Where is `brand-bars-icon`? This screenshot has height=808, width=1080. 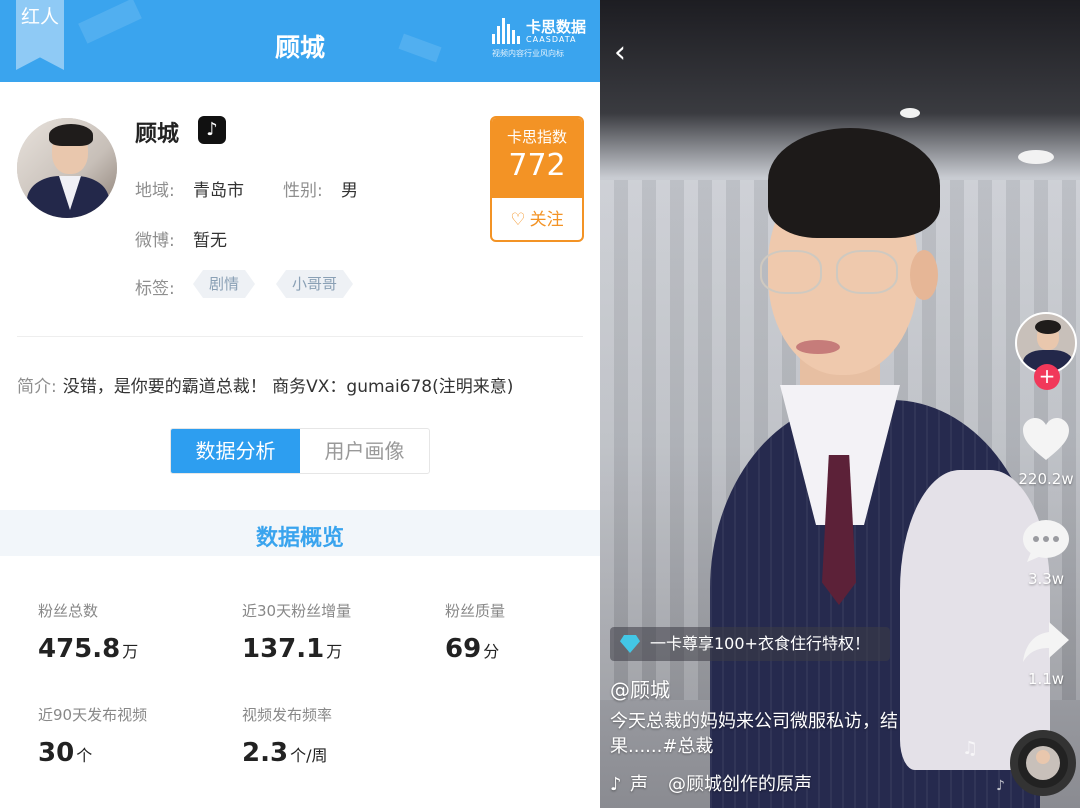
brand-bars-icon is located at coordinates (507, 30).